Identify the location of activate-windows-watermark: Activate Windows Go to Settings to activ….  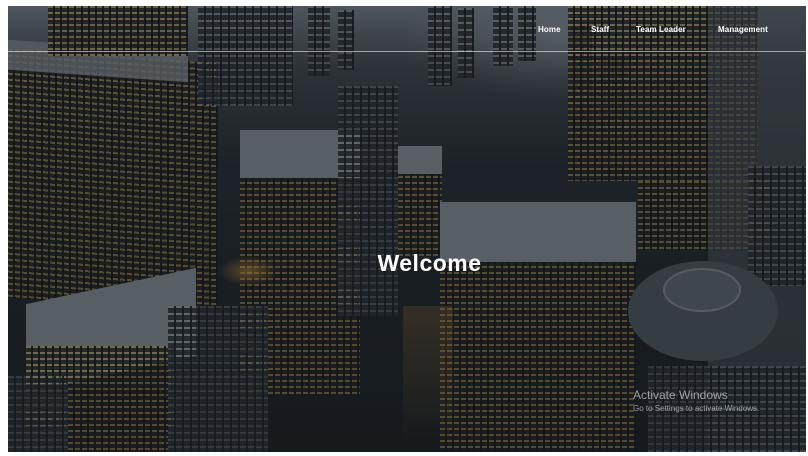
(696, 400).